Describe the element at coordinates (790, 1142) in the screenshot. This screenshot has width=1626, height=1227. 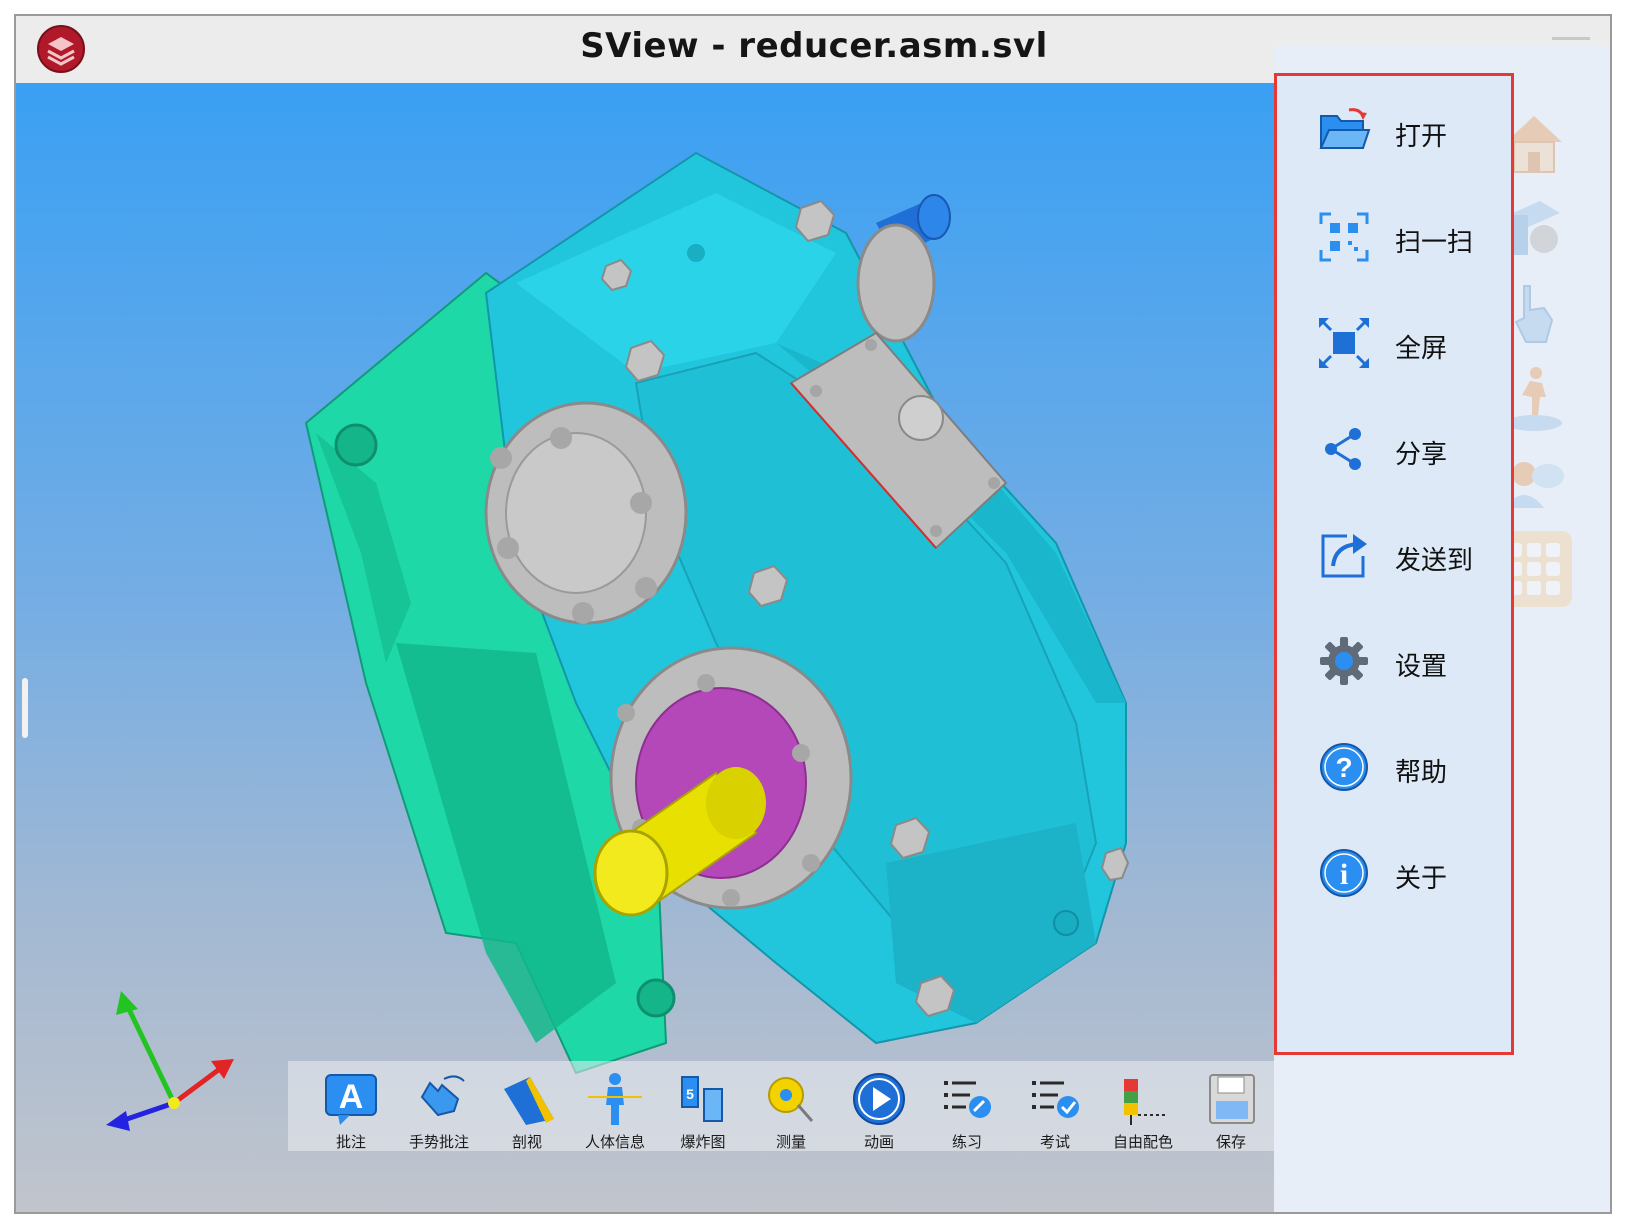
I see `tool-label: 测量` at that location.